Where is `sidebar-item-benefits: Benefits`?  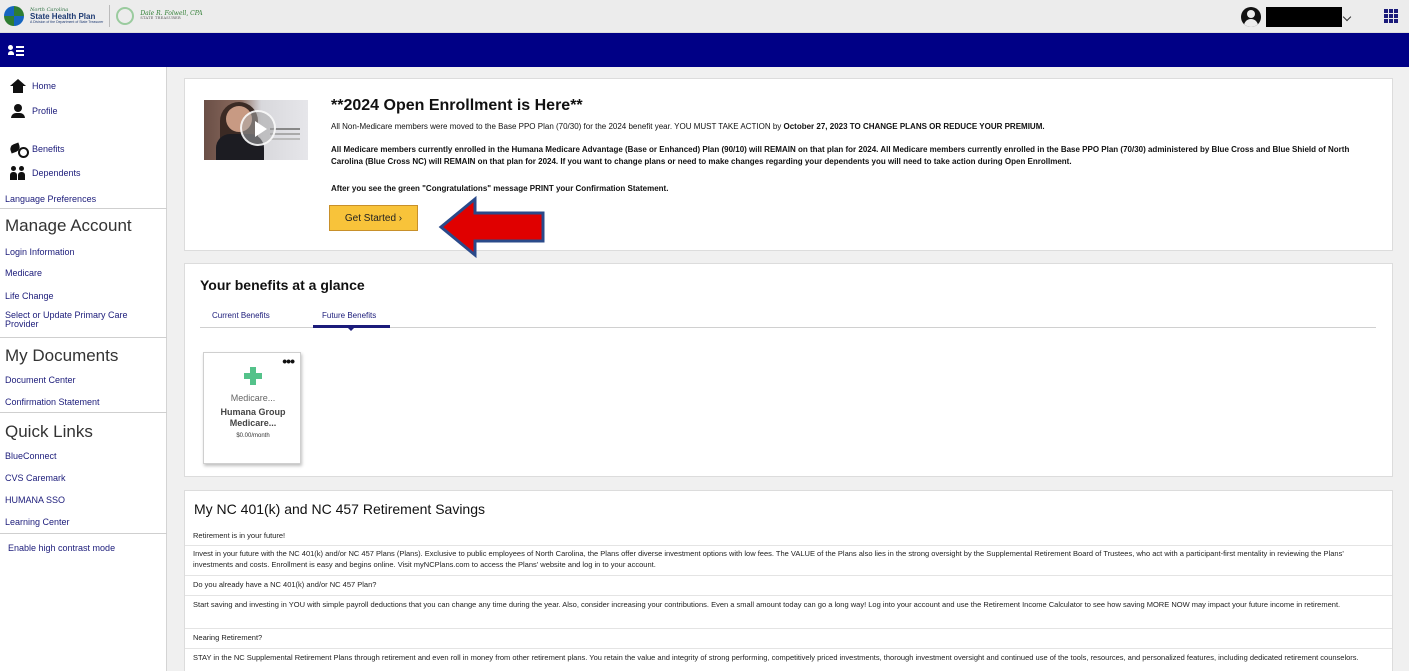 sidebar-item-benefits: Benefits is located at coordinates (37, 150).